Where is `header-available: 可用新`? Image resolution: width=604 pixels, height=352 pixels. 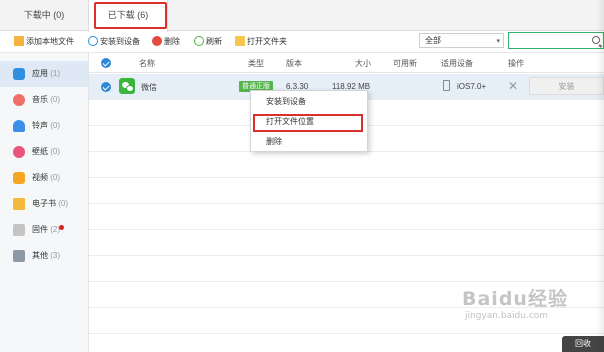
header-available: 可用新 is located at coordinates (405, 63).